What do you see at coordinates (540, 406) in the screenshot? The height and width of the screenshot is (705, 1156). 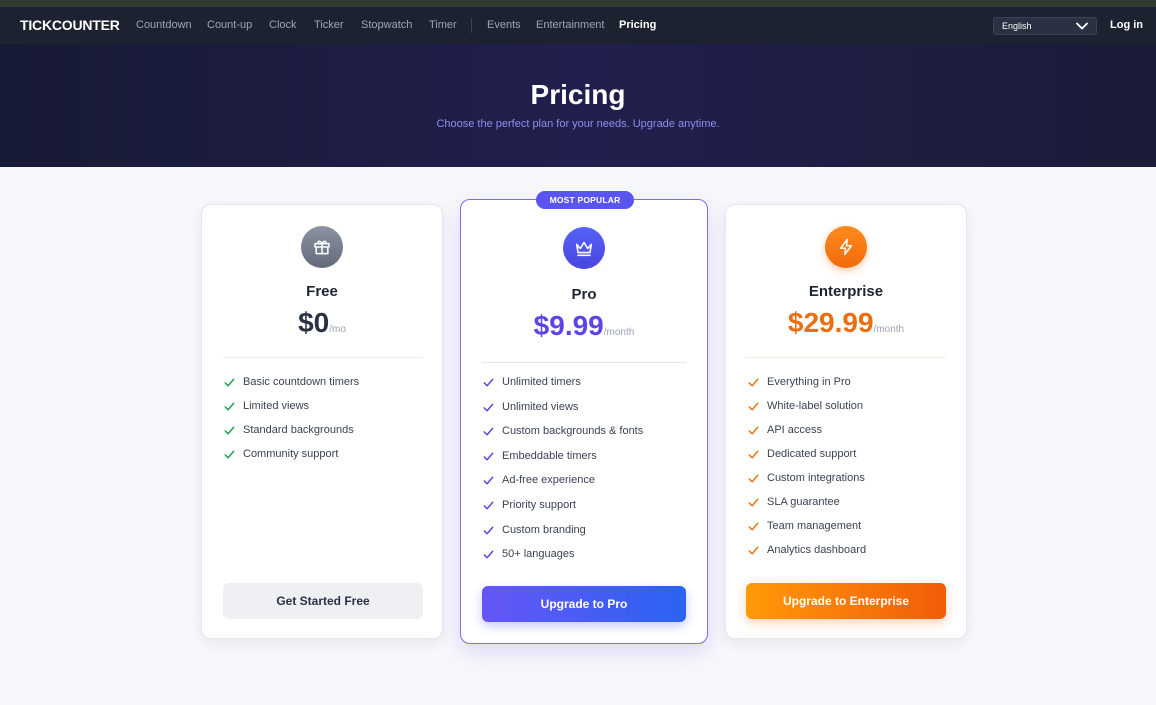 I see `feature-label: Unlimited views` at bounding box center [540, 406].